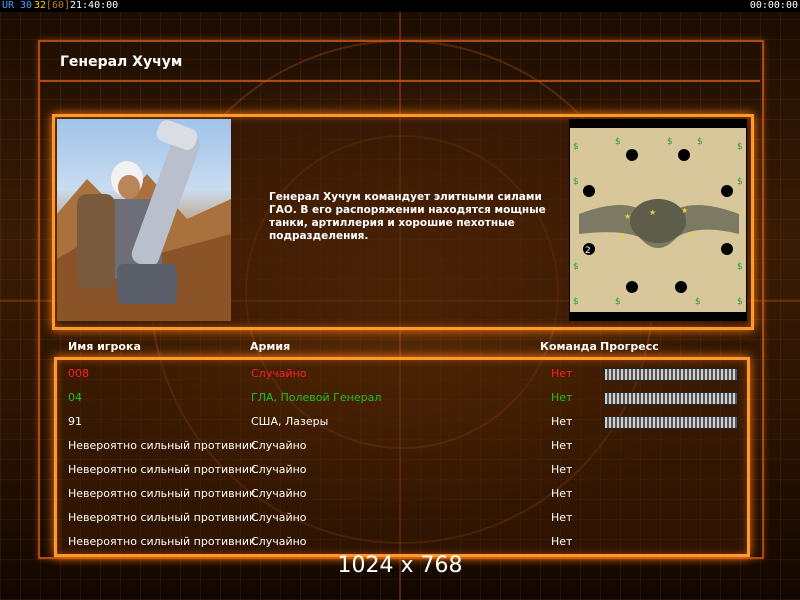 The height and width of the screenshot is (600, 800). Describe the element at coordinates (94, 5) in the screenshot. I see `status-clock: 21:40:00` at that location.